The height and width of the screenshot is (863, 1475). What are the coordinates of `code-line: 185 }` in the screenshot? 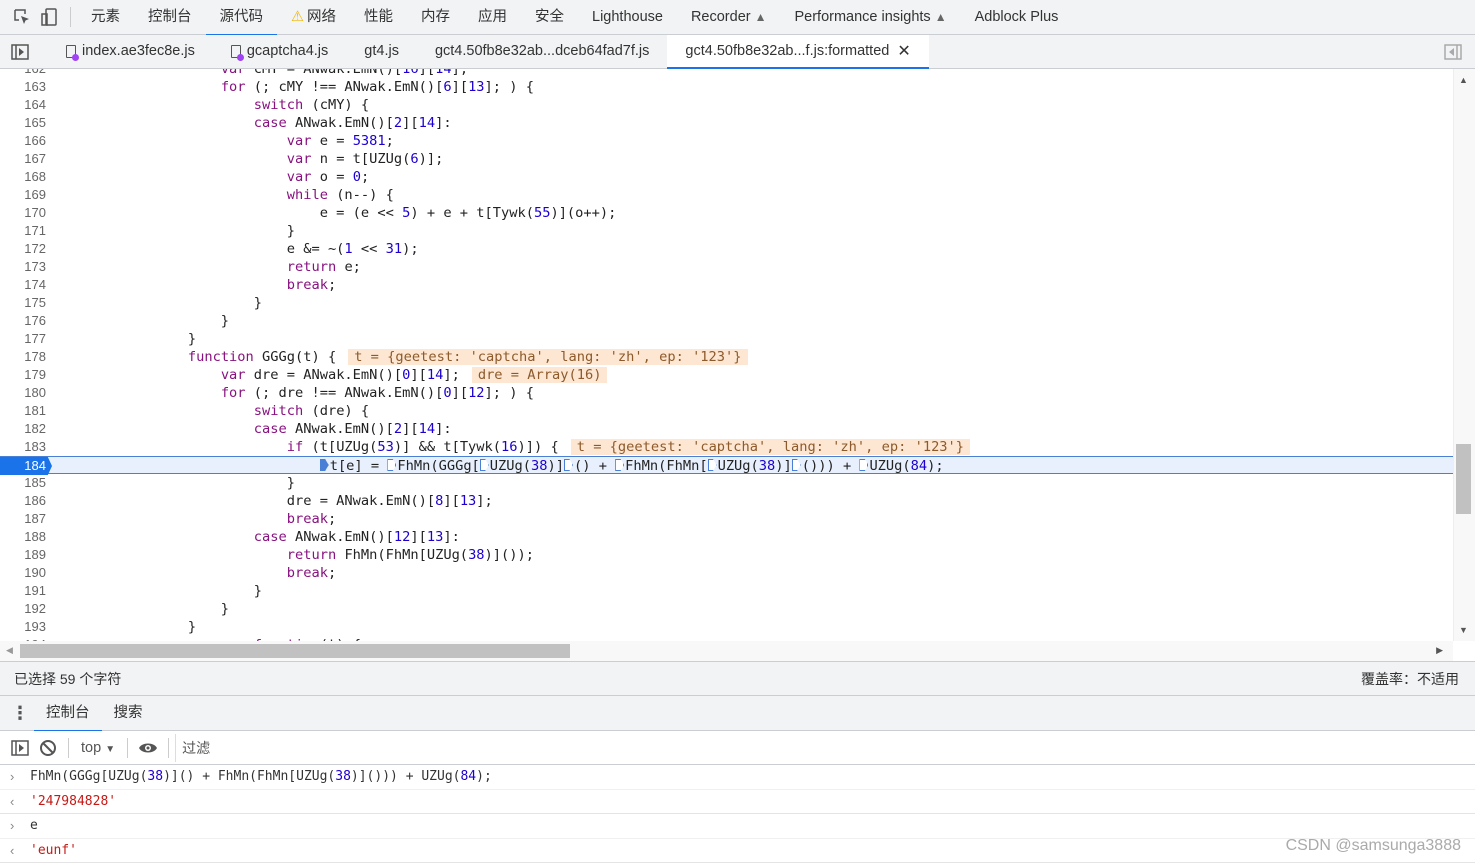 It's located at (726, 483).